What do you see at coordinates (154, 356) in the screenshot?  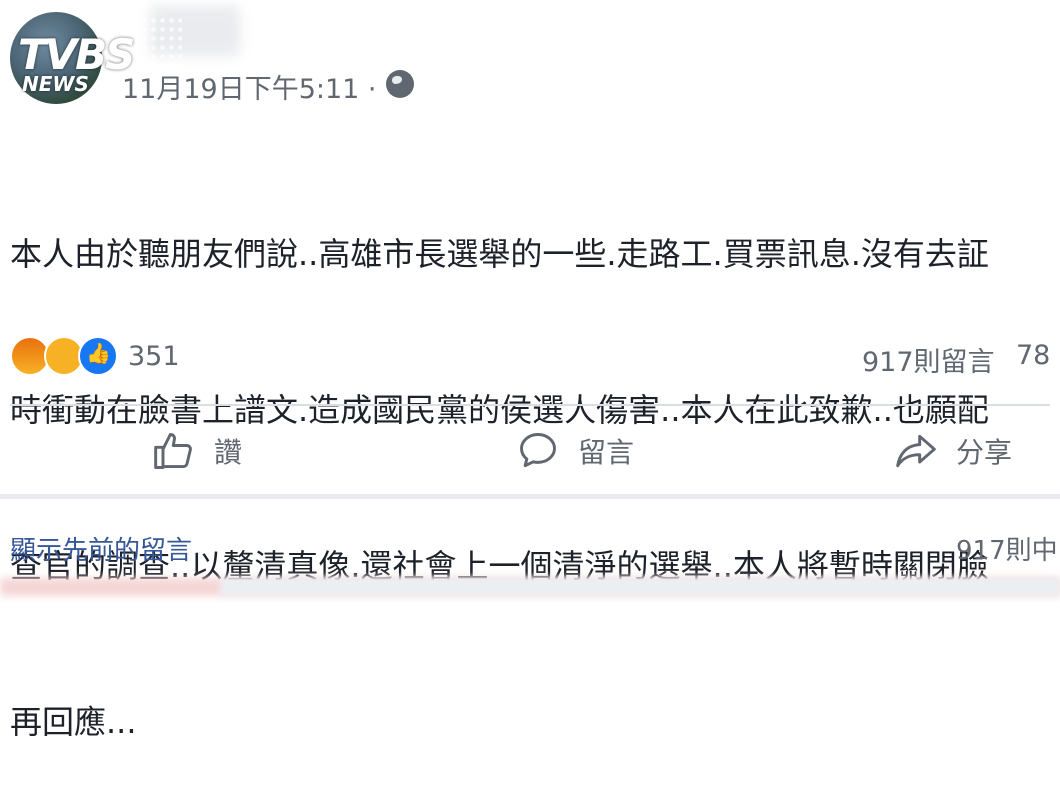 I see `reaction-count: 351` at bounding box center [154, 356].